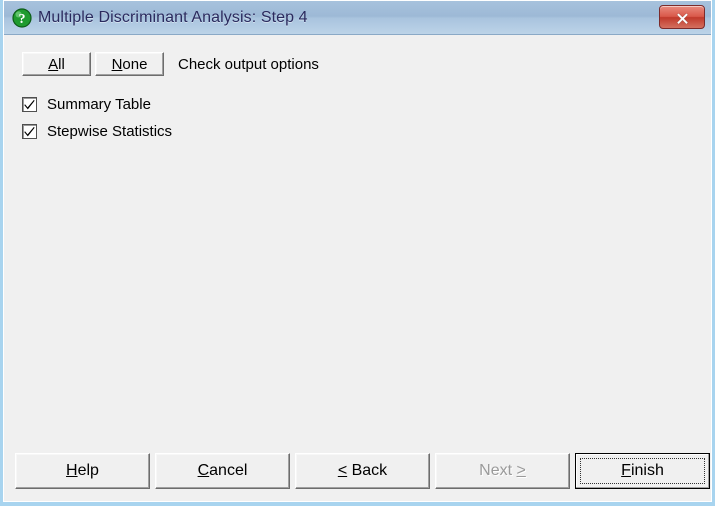 The width and height of the screenshot is (715, 506). What do you see at coordinates (203, 470) in the screenshot?
I see `cancel-button-accel: C` at bounding box center [203, 470].